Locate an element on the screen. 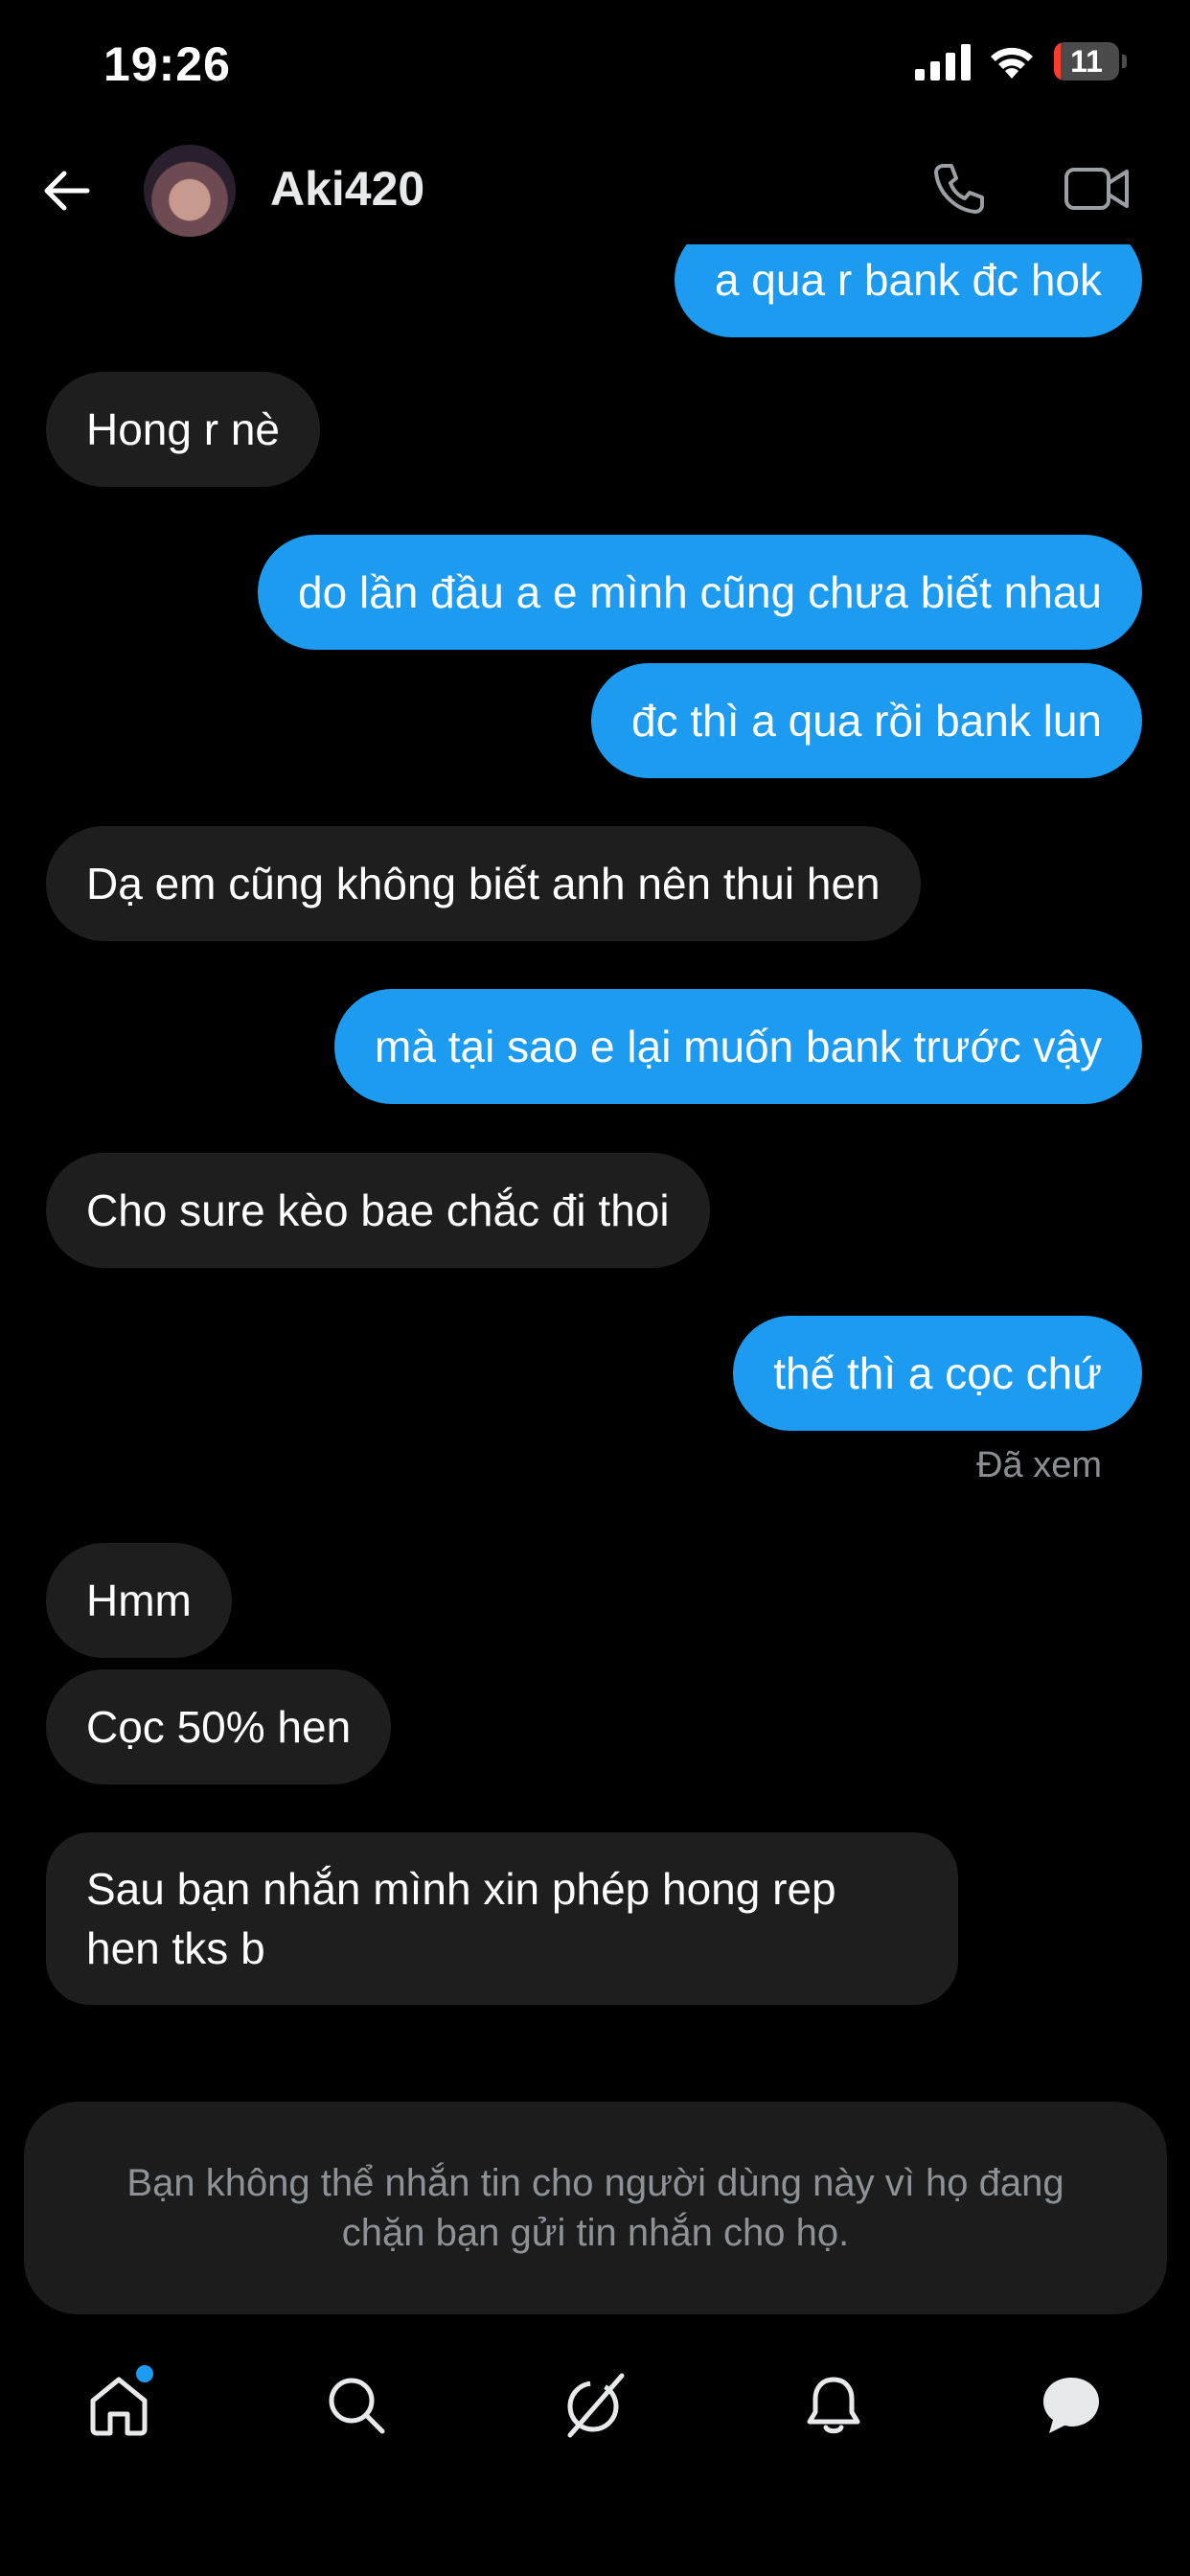 The height and width of the screenshot is (2576, 1190). voice-call-button is located at coordinates (959, 188).